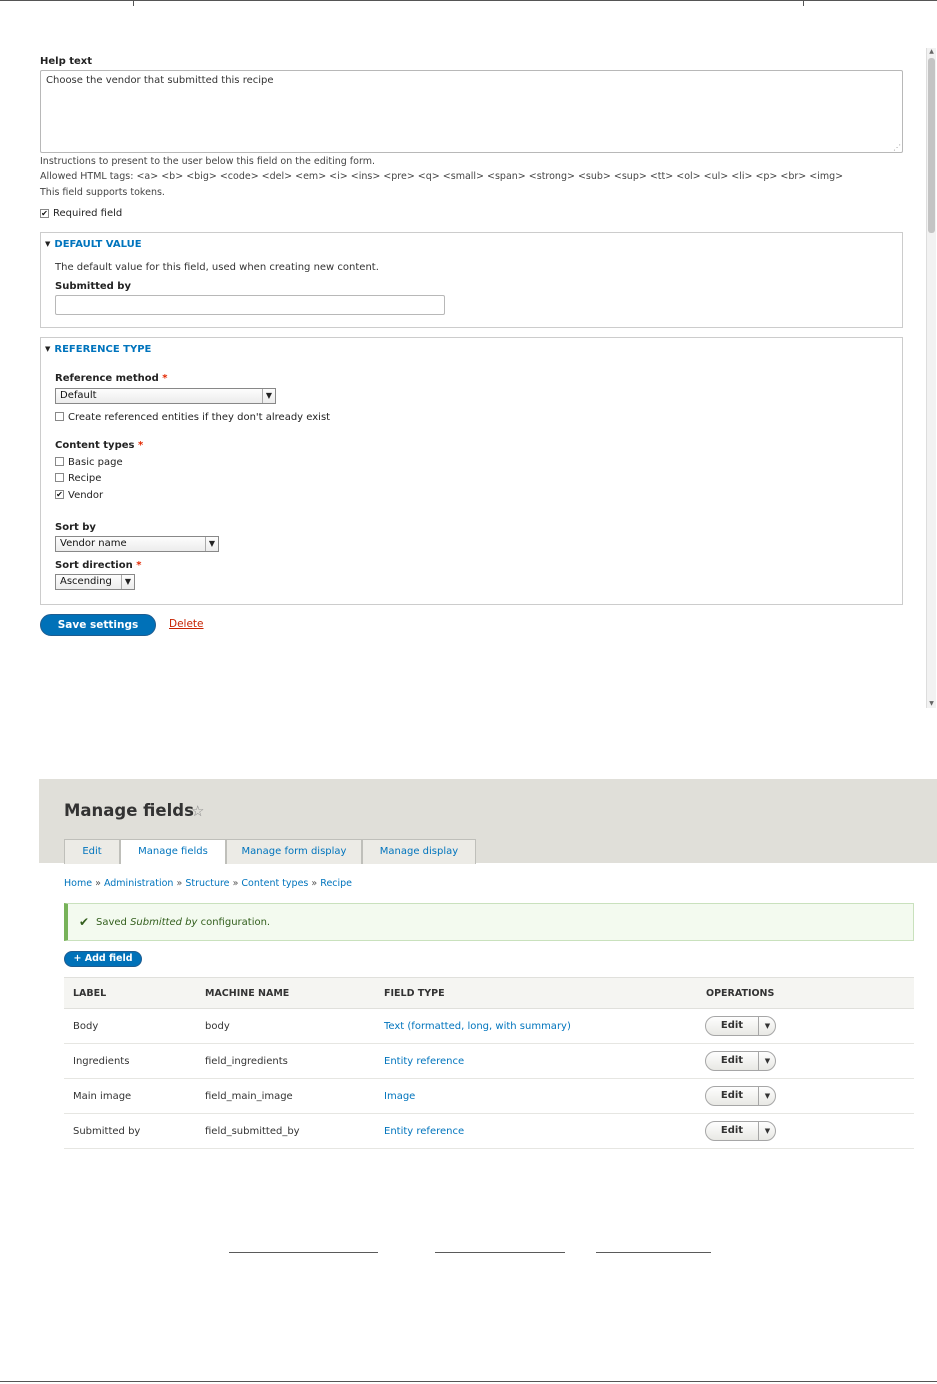 This screenshot has height=1384, width=937. I want to click on column-header-label: LABEL, so click(90, 993).